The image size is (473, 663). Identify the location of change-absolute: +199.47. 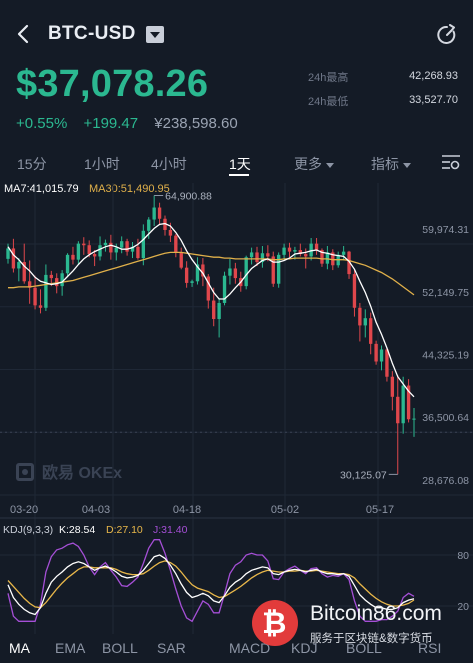
(111, 123).